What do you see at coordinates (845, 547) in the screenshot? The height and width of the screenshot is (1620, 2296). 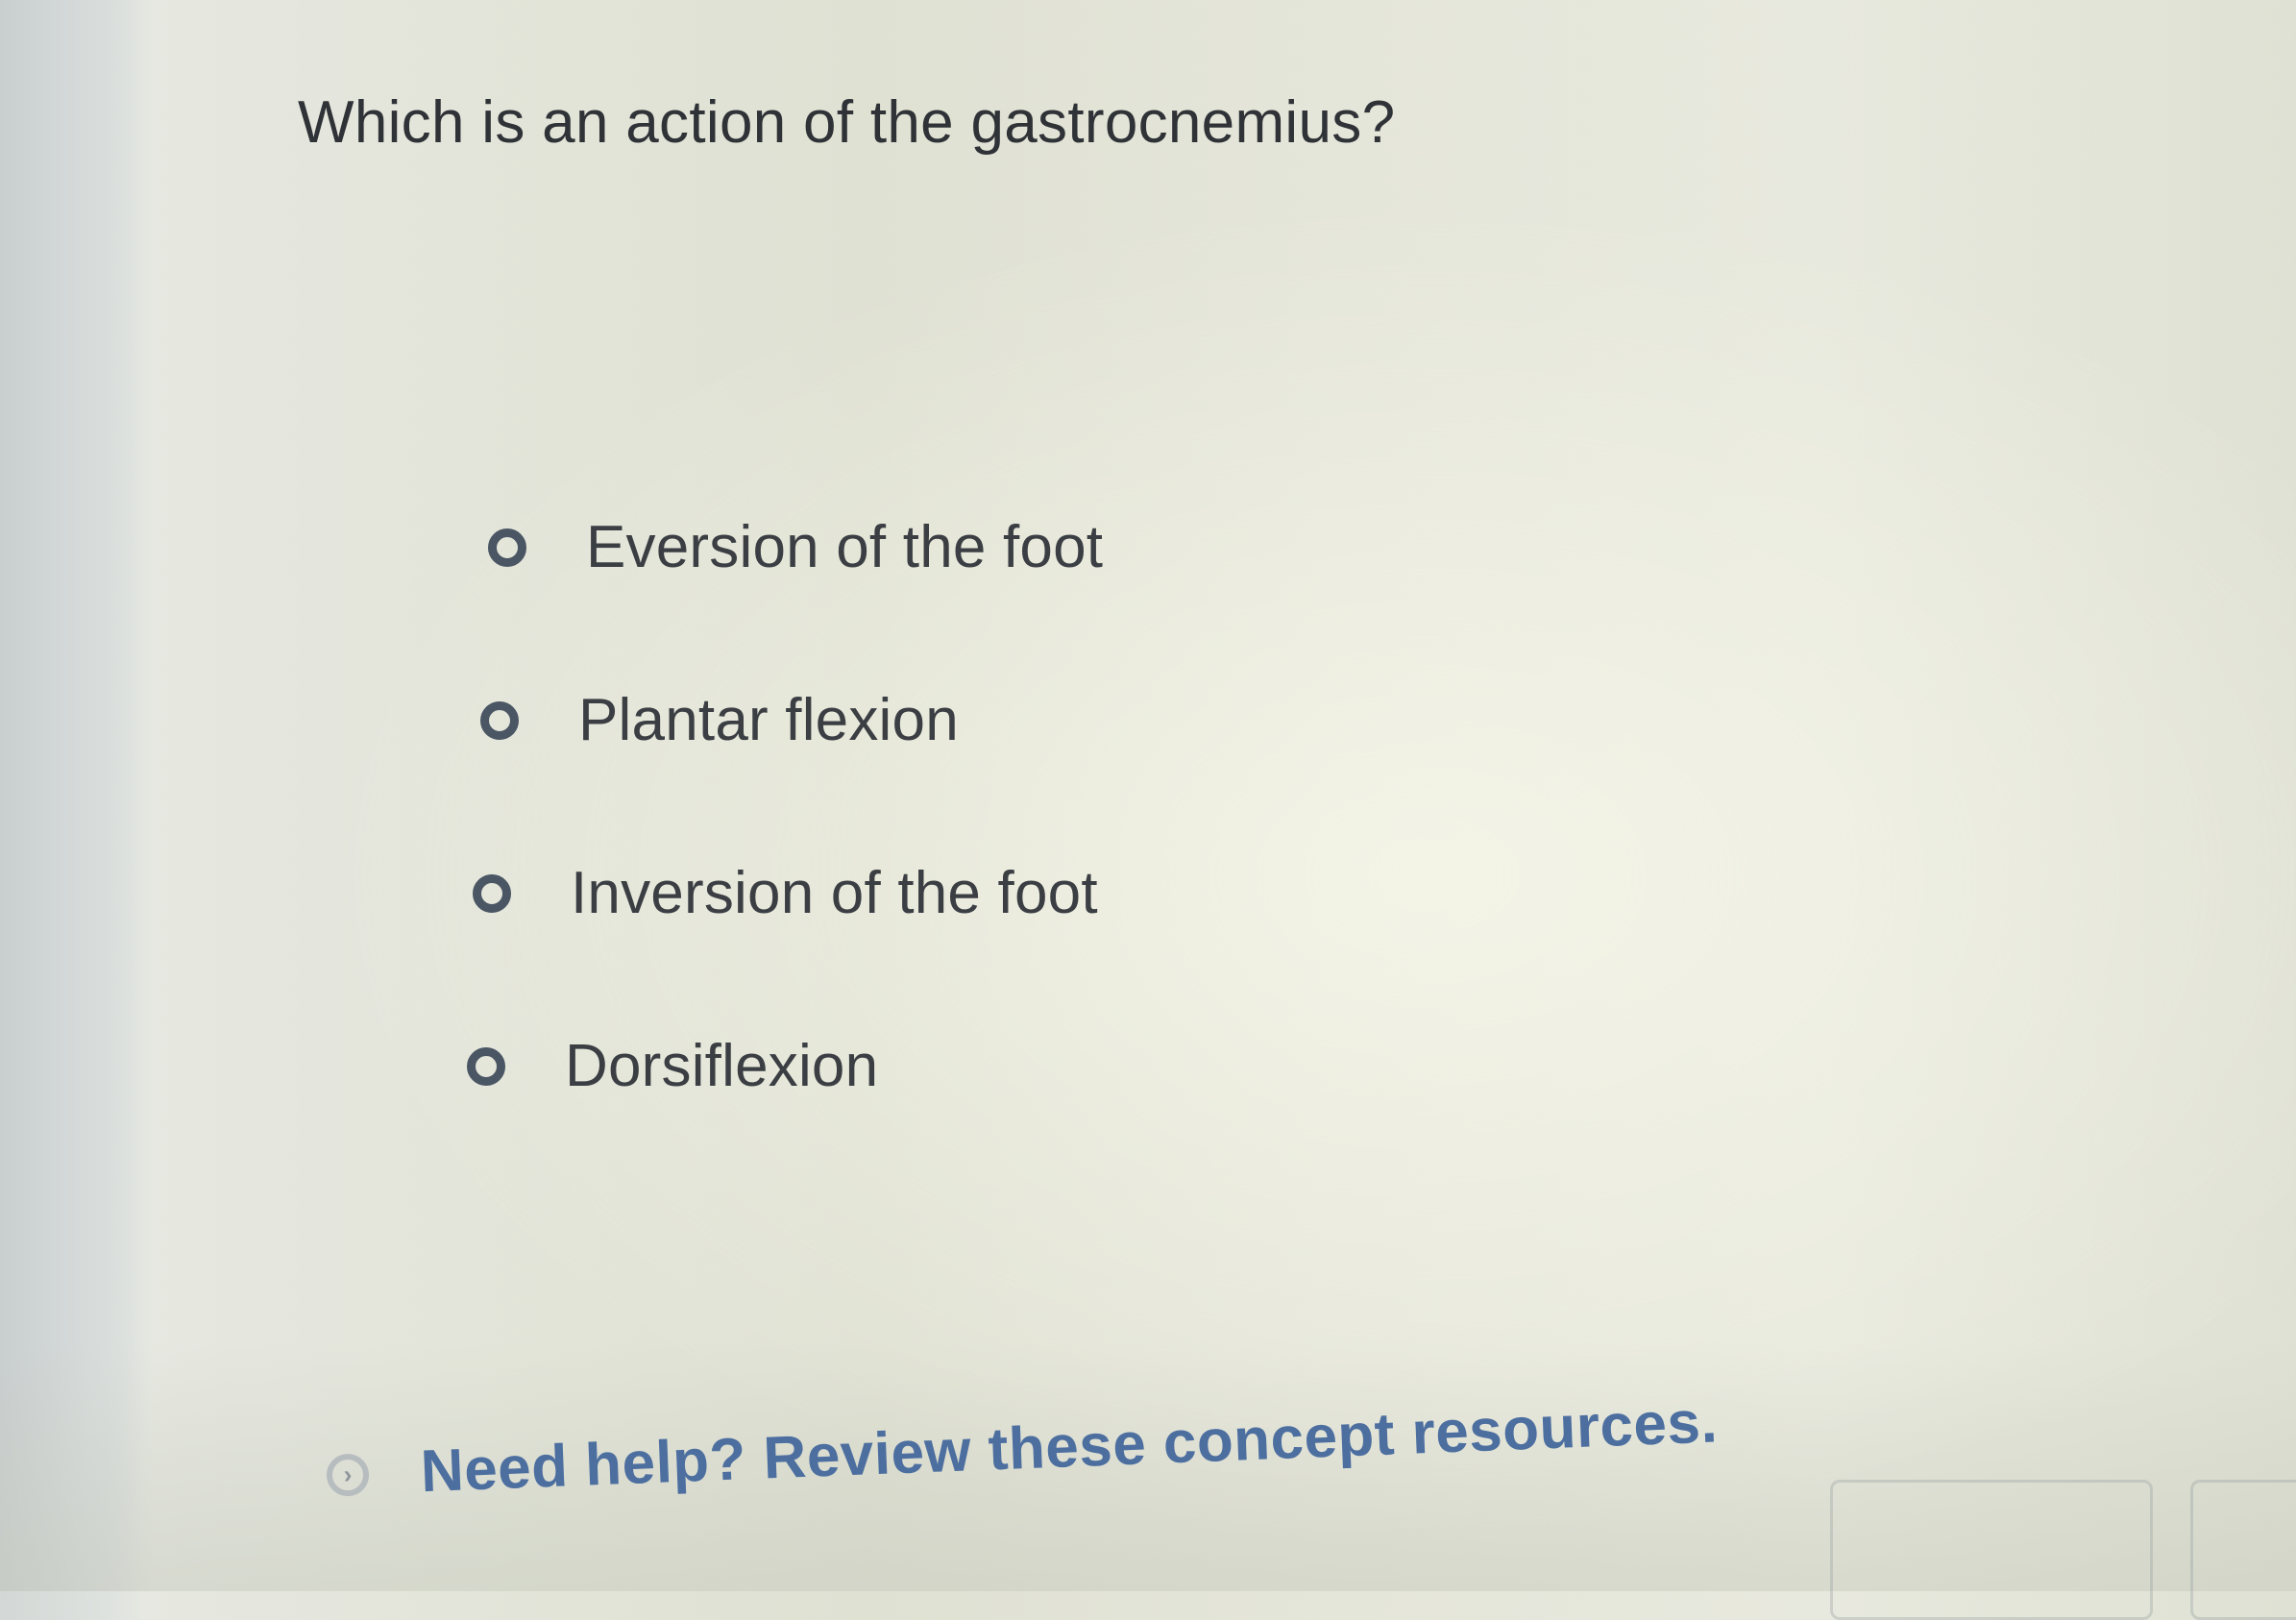 I see `option-label: Eversion of the foot` at bounding box center [845, 547].